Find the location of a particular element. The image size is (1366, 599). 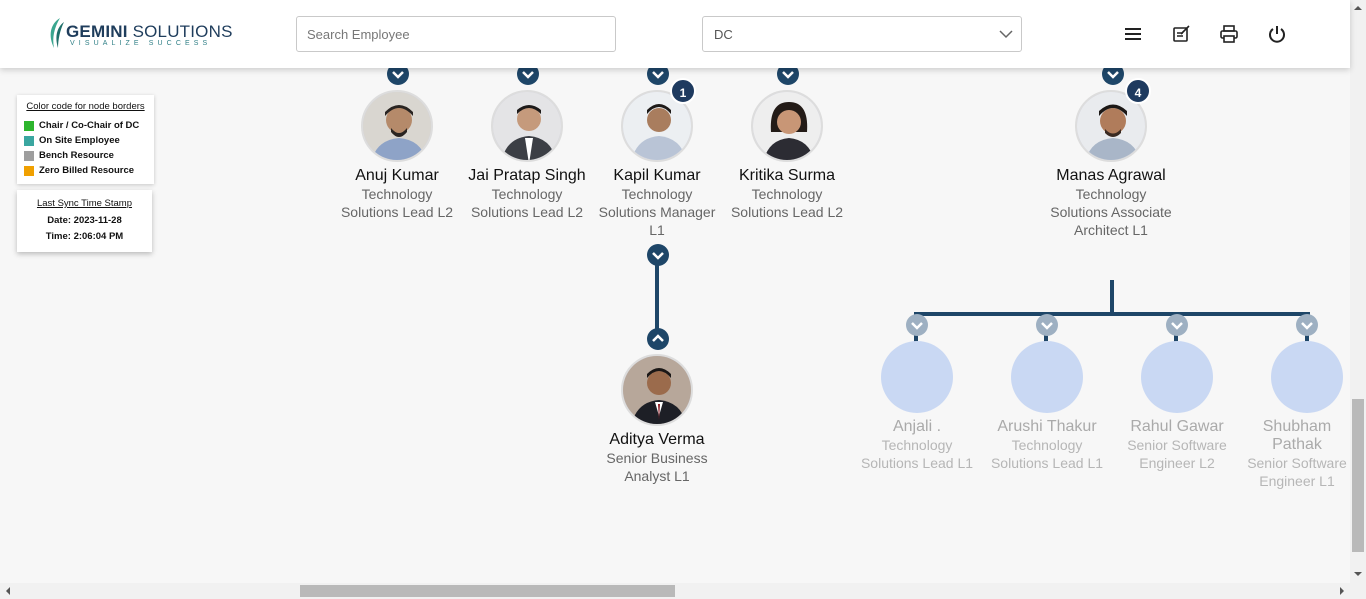

employee-name: Arushi Thakur is located at coordinates (1047, 426).